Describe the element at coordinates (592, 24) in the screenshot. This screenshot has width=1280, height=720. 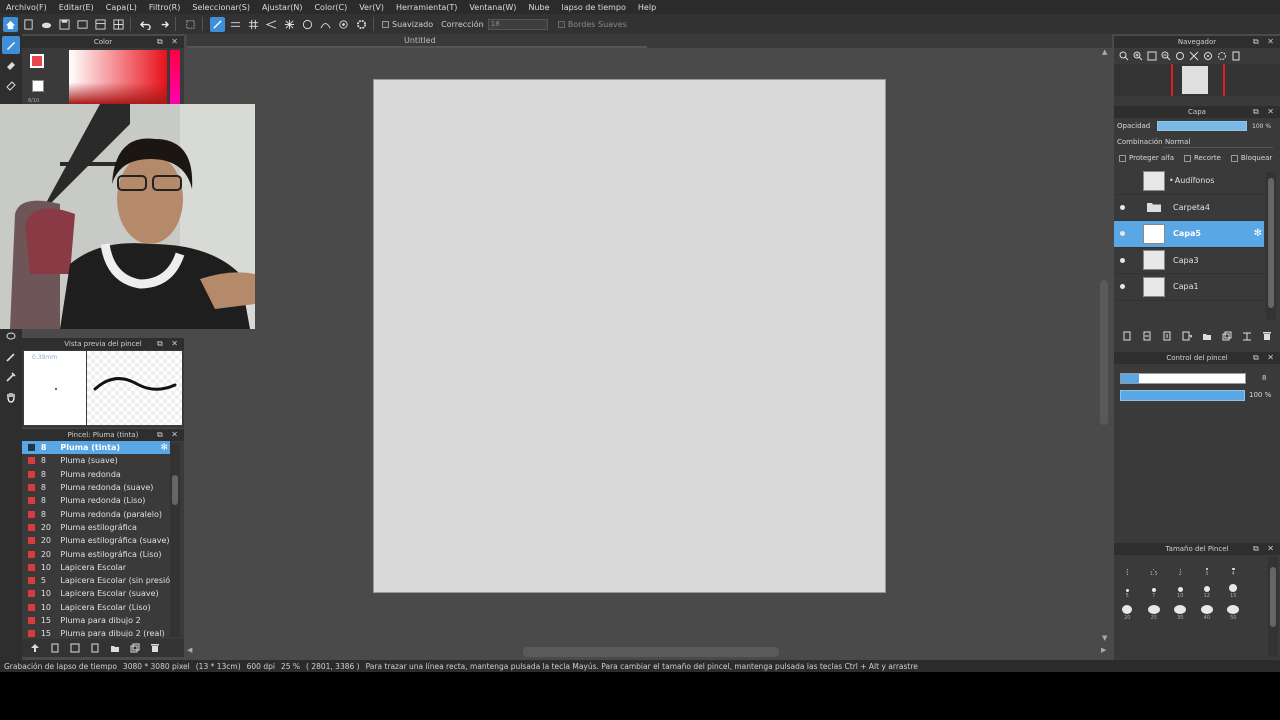
I see `antialias-toggle: Bordes Suaves` at that location.